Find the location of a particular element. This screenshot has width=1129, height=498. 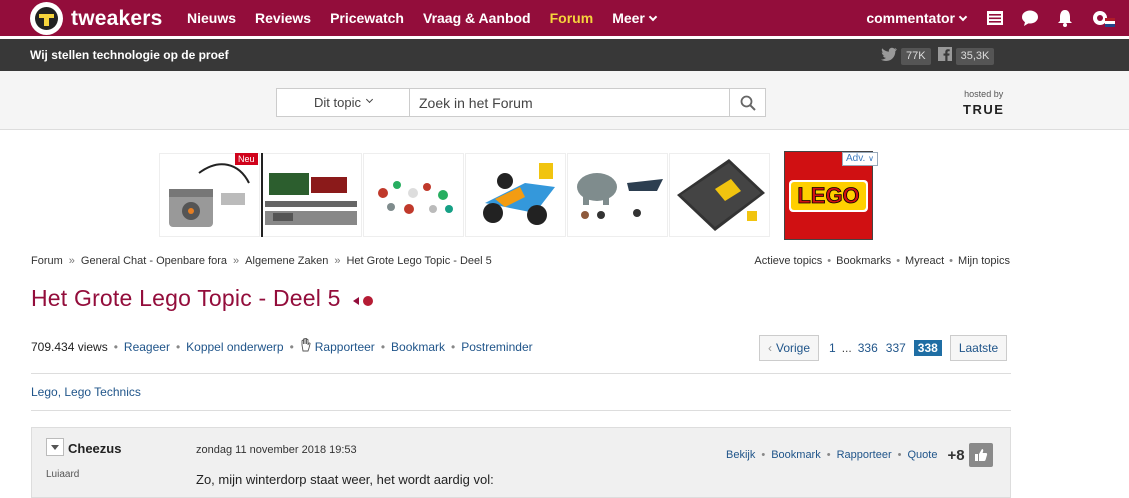

user-nav: commentator is located at coordinates (997, 18).